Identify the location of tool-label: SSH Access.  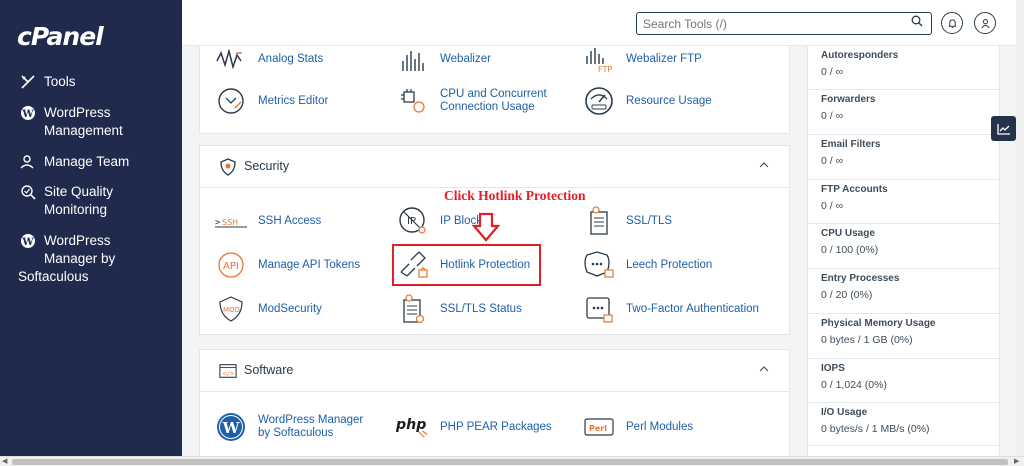
(290, 220).